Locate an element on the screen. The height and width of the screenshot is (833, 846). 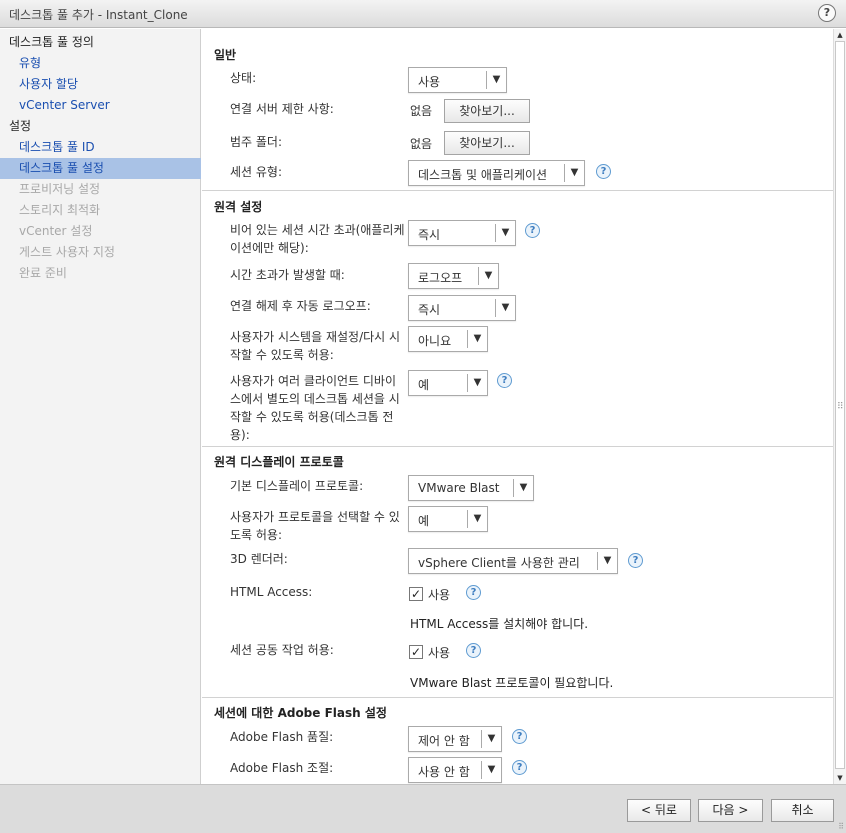
allow-separate-help-icon: ? is located at coordinates (504, 380).